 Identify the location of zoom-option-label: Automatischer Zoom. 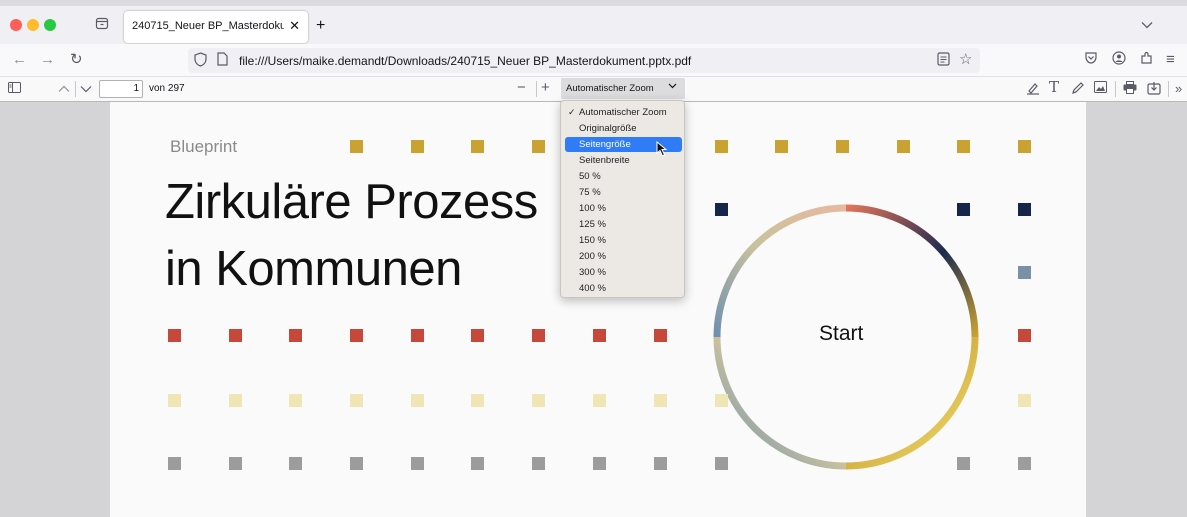
(623, 112).